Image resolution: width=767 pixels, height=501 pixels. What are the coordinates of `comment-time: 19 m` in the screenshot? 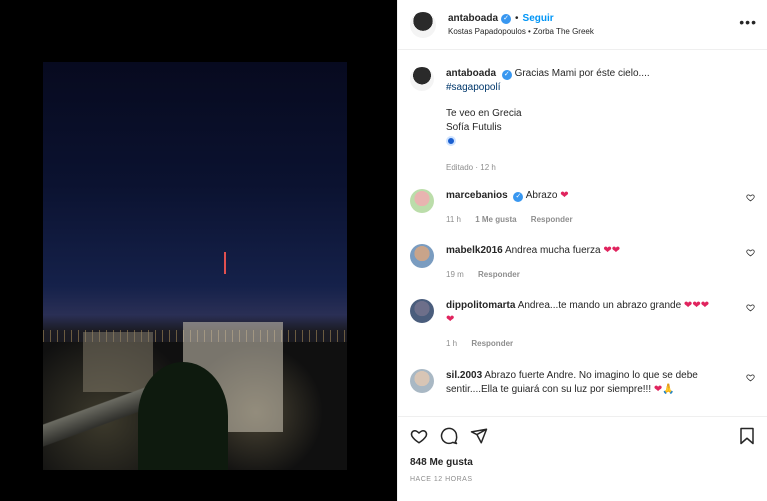 It's located at (455, 274).